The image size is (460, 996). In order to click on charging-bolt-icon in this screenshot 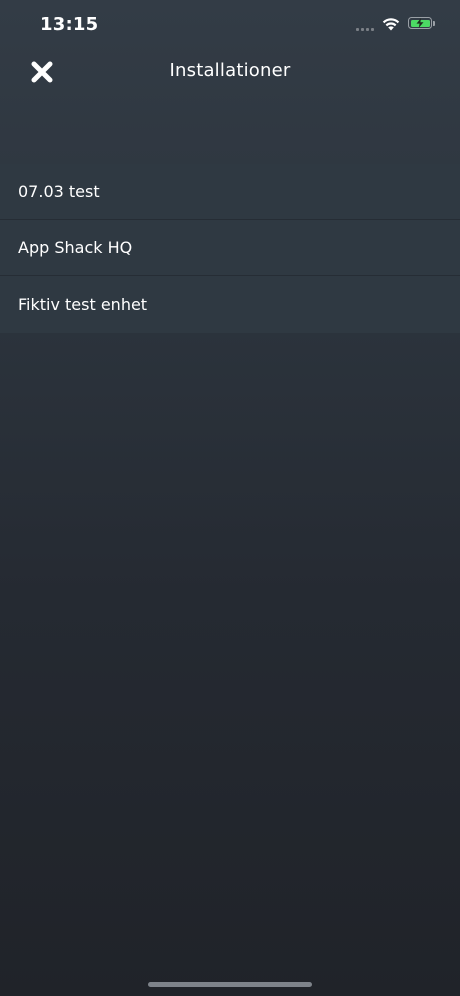, I will do `click(420, 23)`.